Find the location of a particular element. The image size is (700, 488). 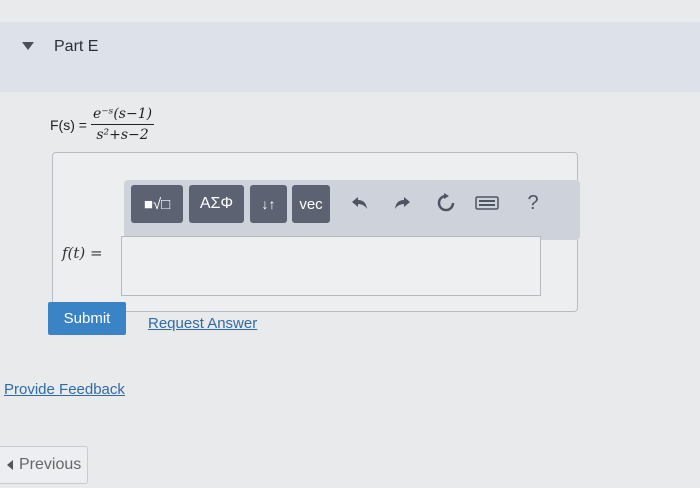

problem-statement: F(s) = e⁻ˢ(s−1) s²+s−2 is located at coordinates (102, 124).